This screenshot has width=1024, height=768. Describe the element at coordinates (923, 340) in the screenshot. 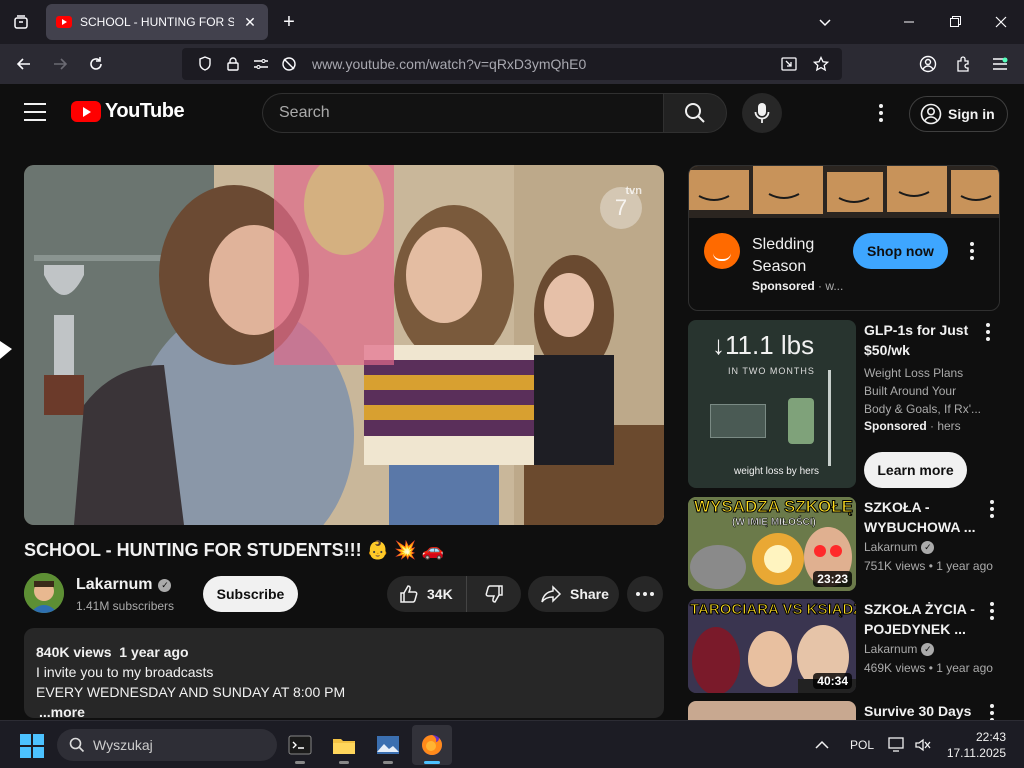

I see `rec-title: GLP-1s for Just $50/wk` at that location.